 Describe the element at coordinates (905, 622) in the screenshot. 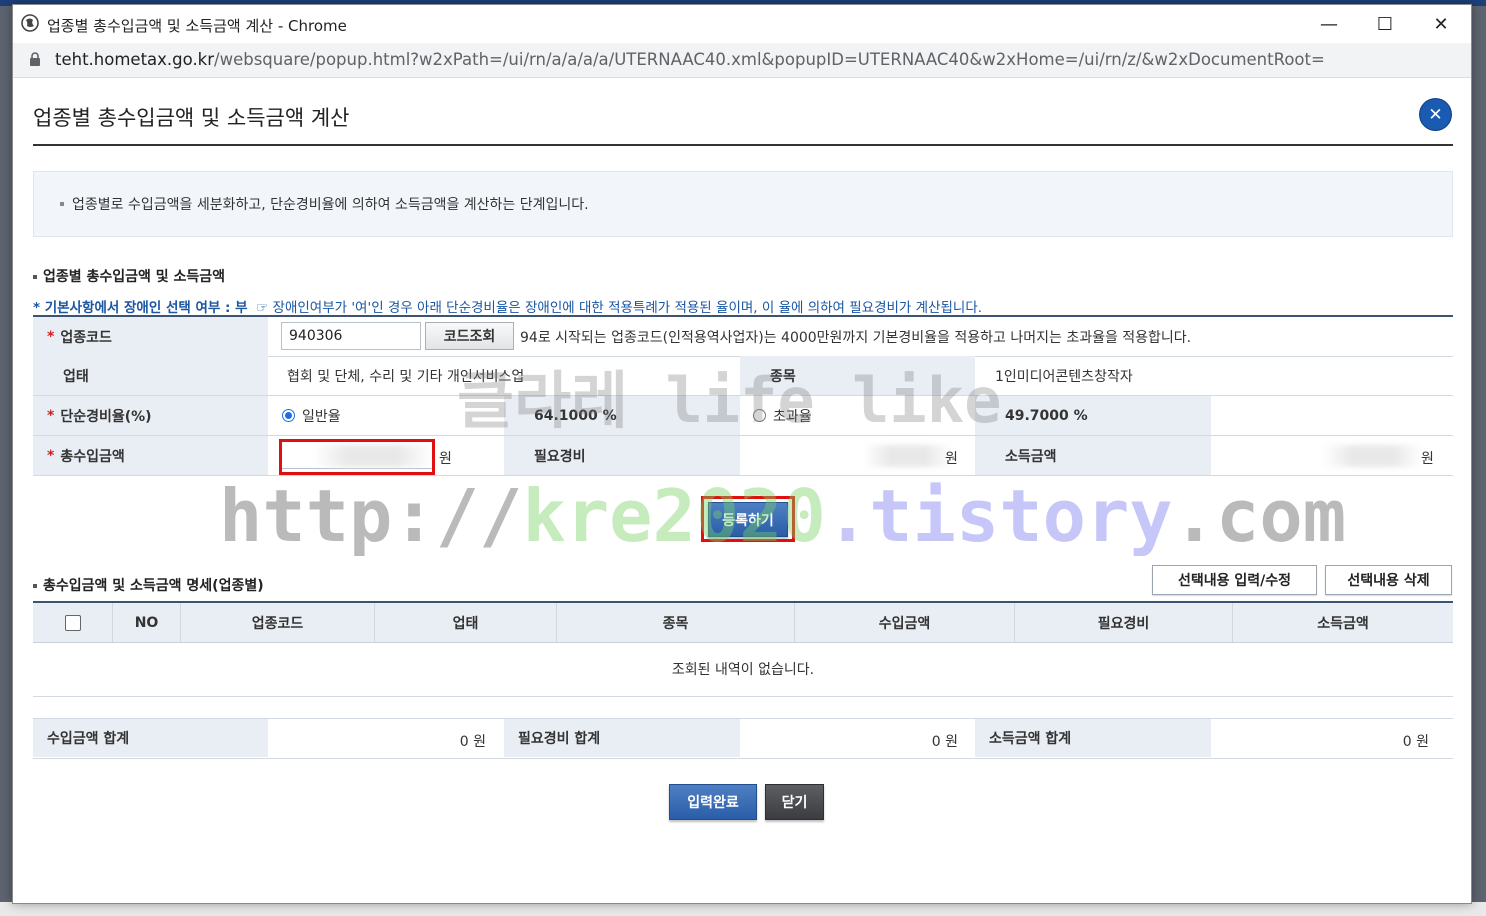

I see `col-income: 수입금액` at that location.